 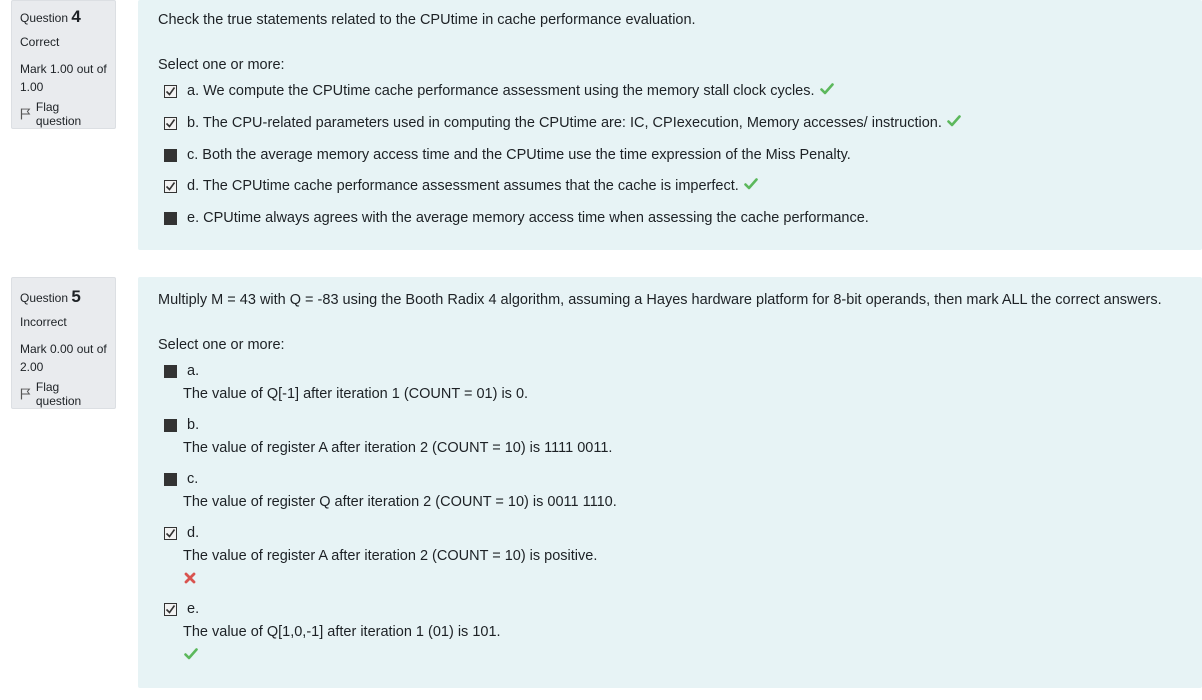 I want to click on question-state: Incorrect, so click(x=43, y=322).